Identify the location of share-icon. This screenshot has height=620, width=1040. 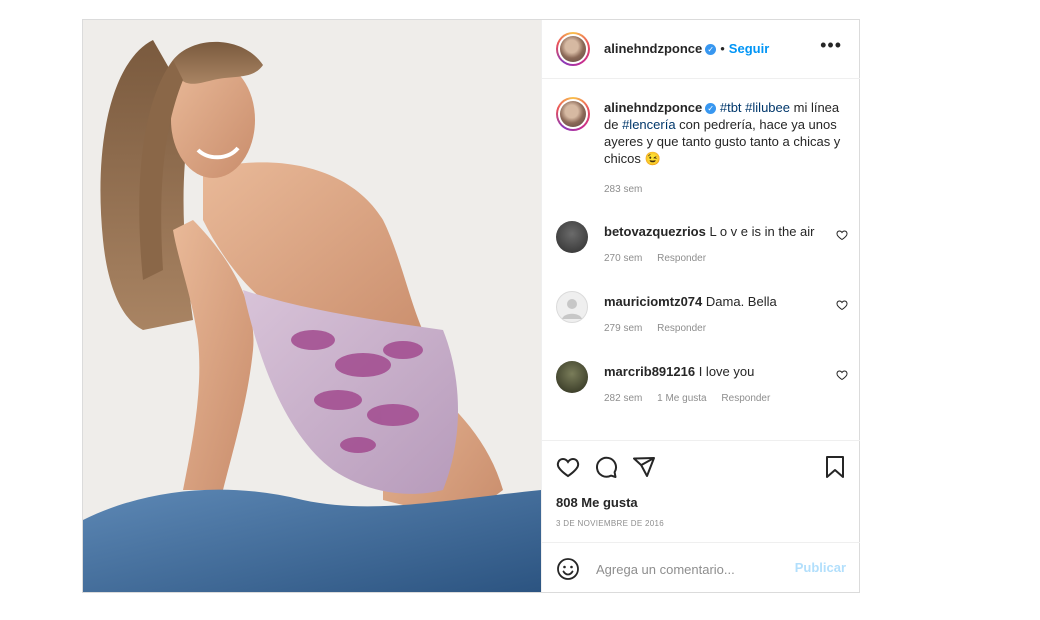
(644, 467).